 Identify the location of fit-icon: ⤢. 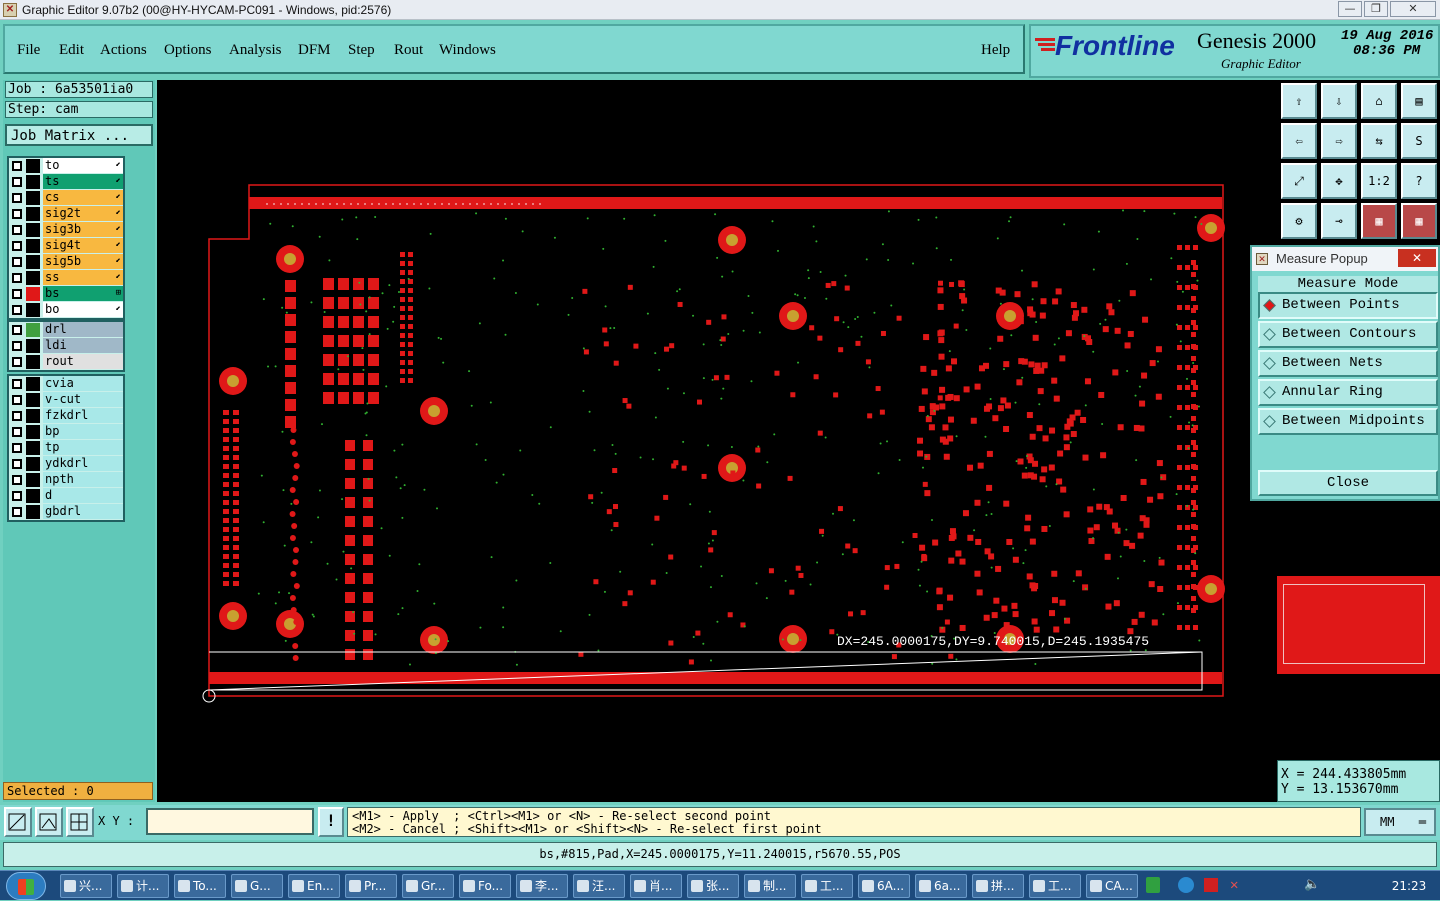
(1299, 181).